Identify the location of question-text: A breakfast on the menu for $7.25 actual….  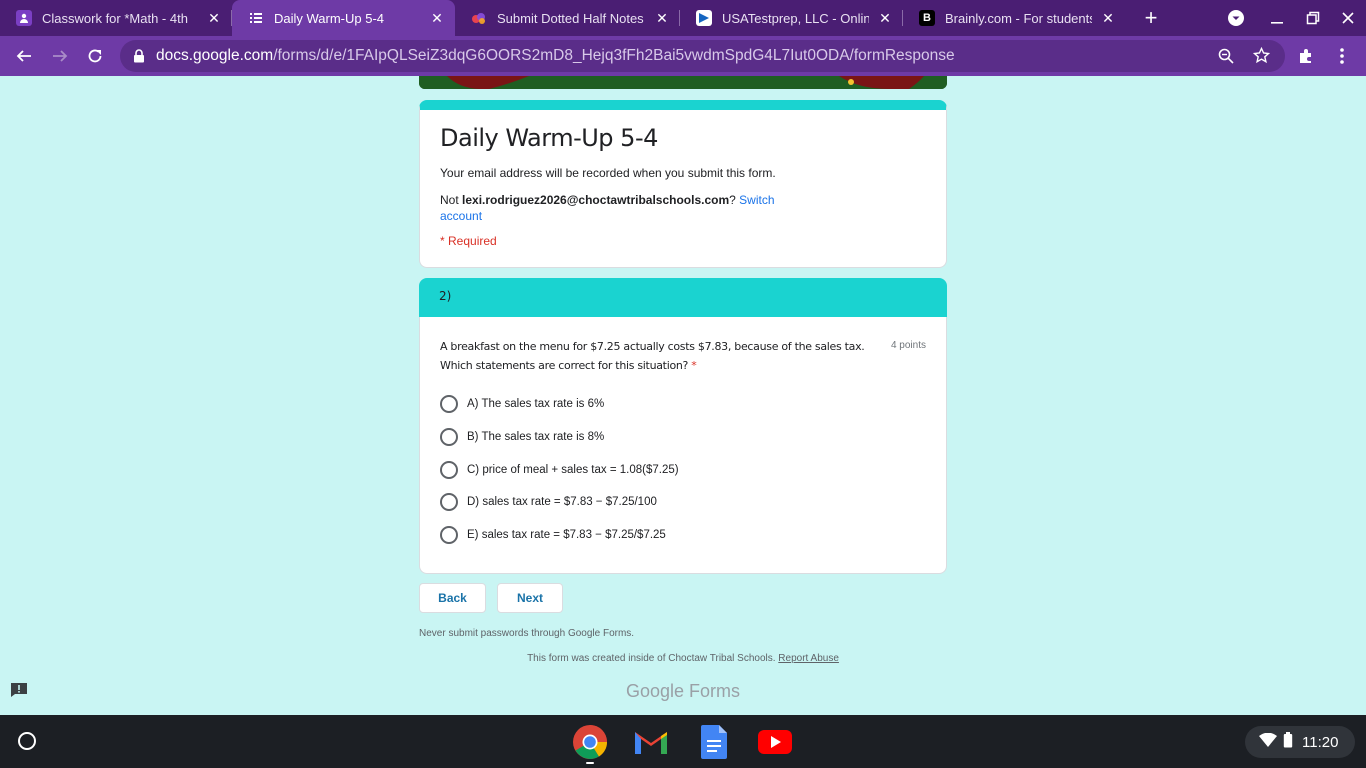
(655, 356).